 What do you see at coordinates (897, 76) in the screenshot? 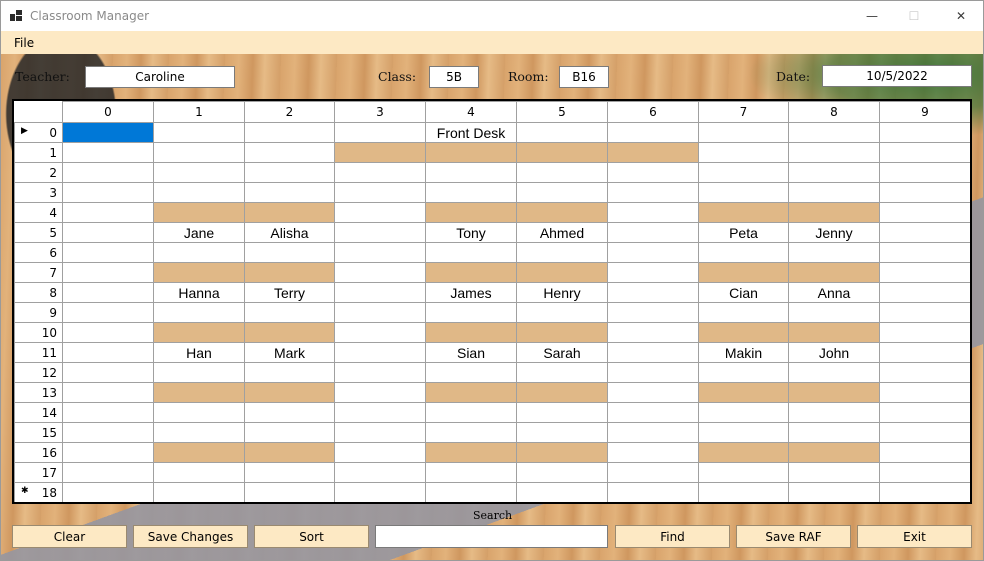
I see `date-field: 10/5/2022` at bounding box center [897, 76].